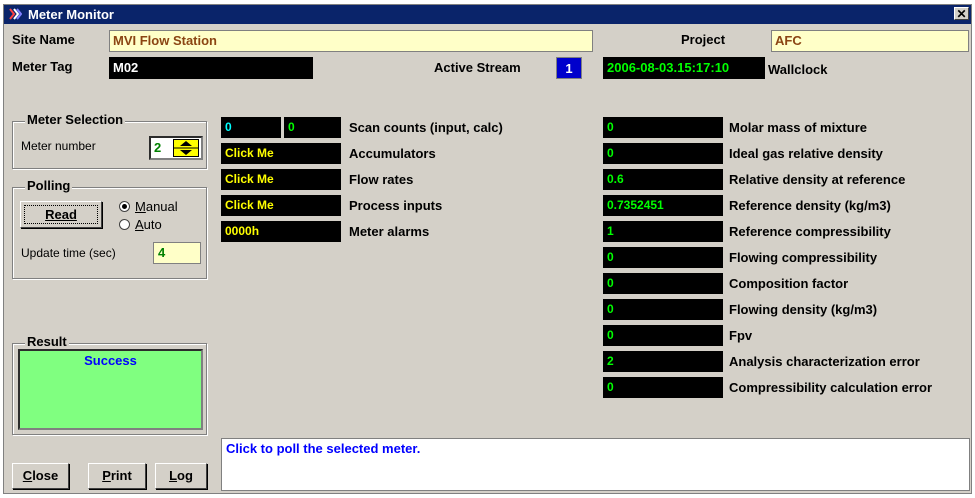 The width and height of the screenshot is (975, 498). I want to click on app-icon, so click(15, 14).